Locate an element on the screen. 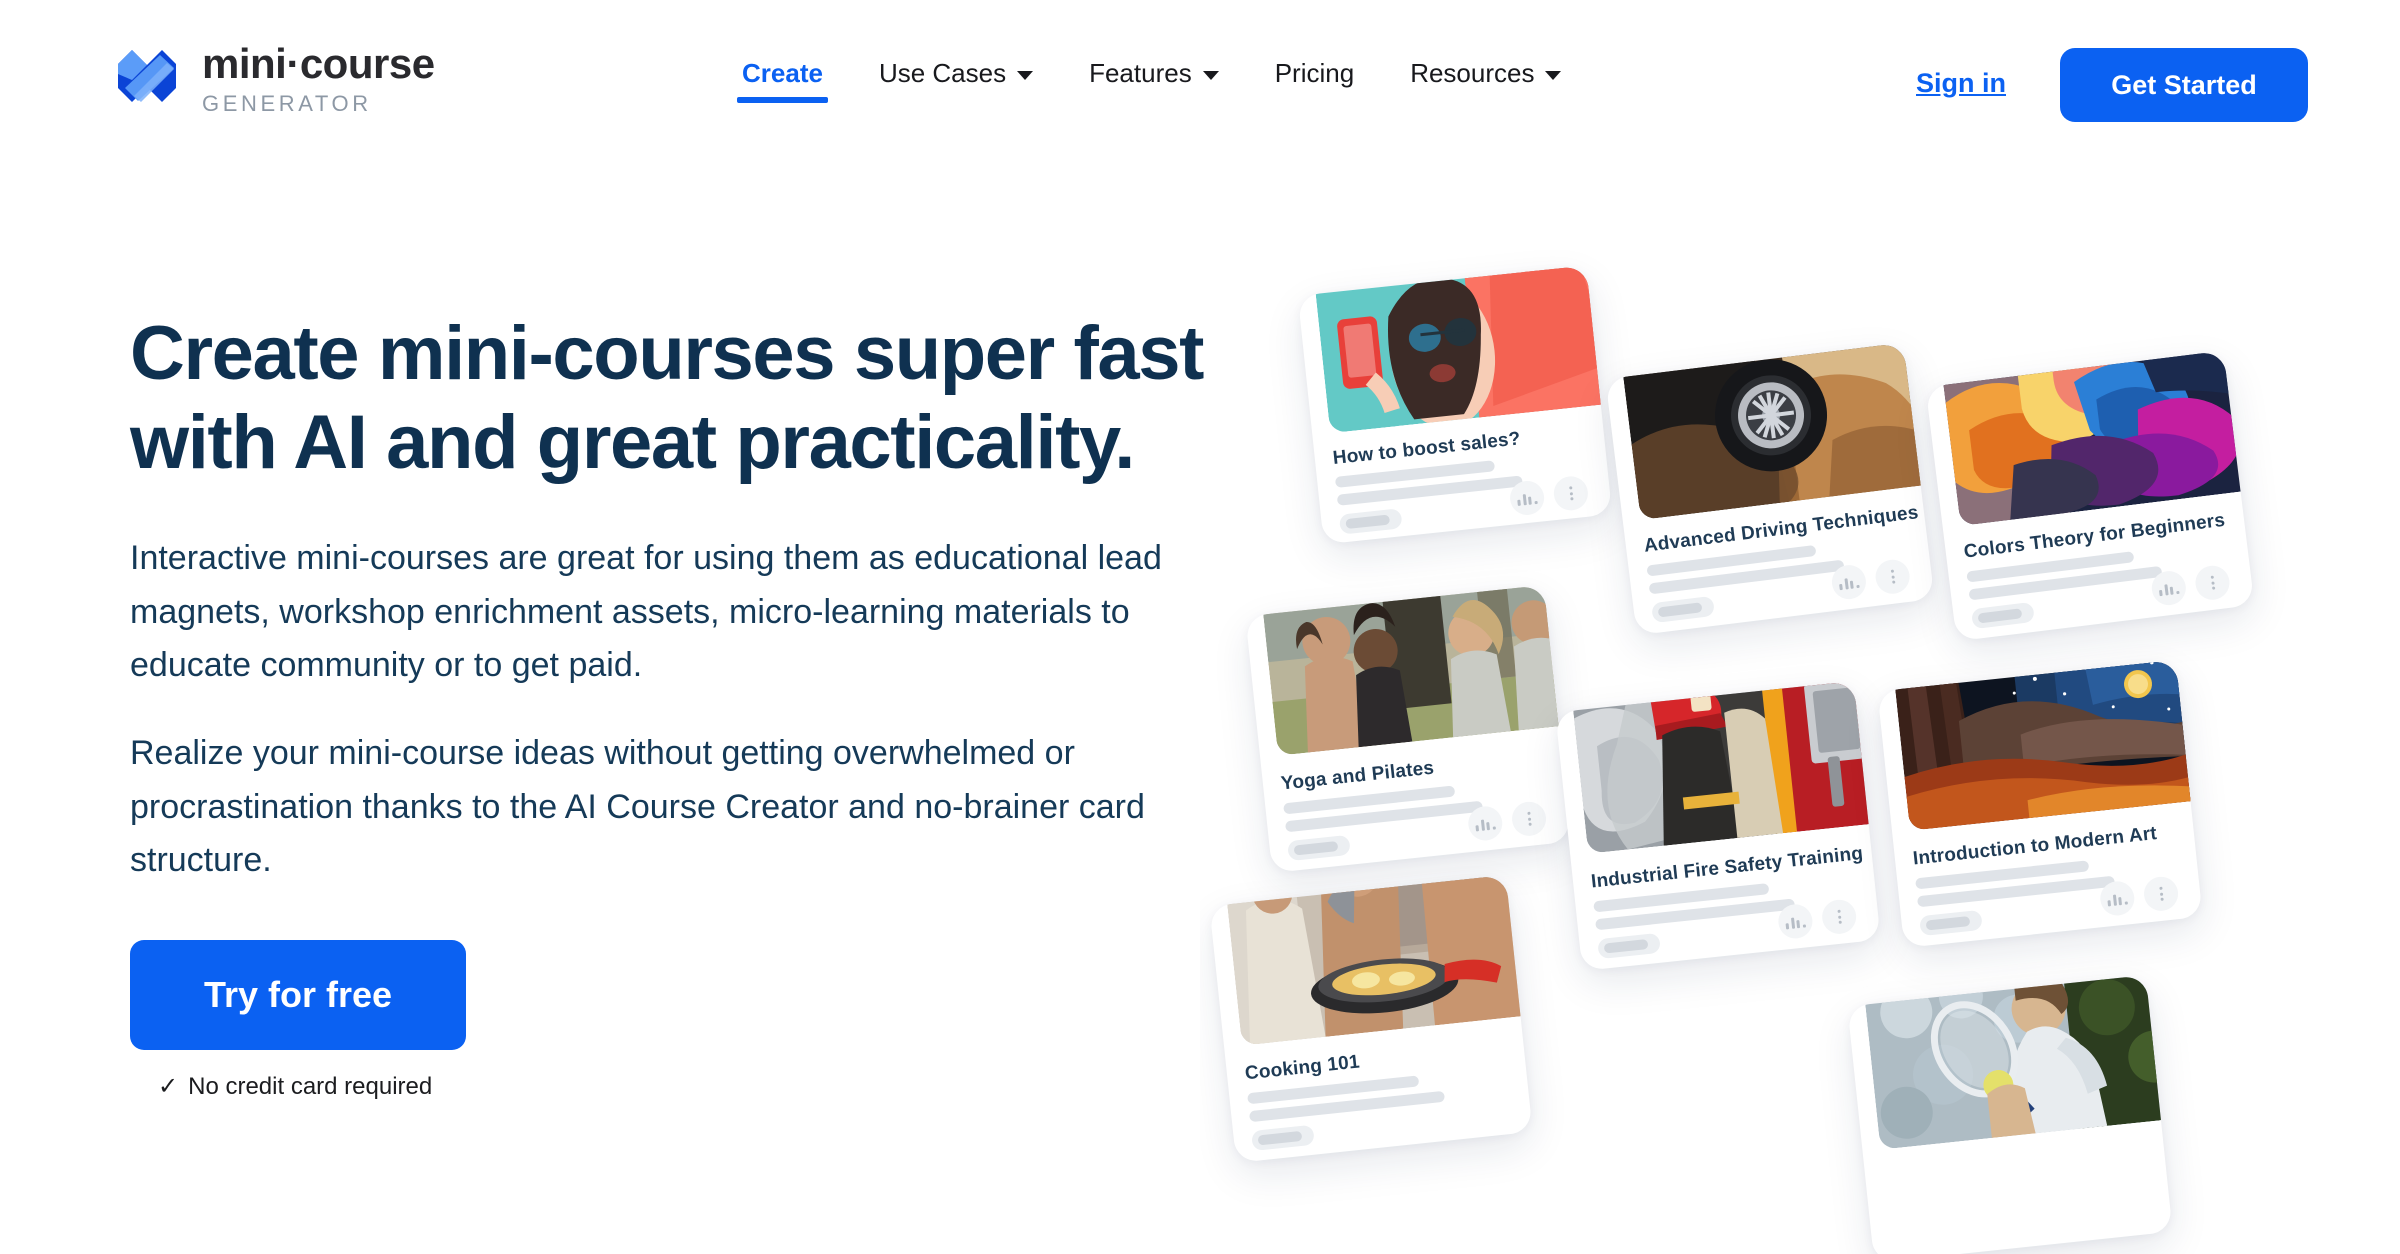  course-card: Cooking 101 is located at coordinates (1371, 1019).